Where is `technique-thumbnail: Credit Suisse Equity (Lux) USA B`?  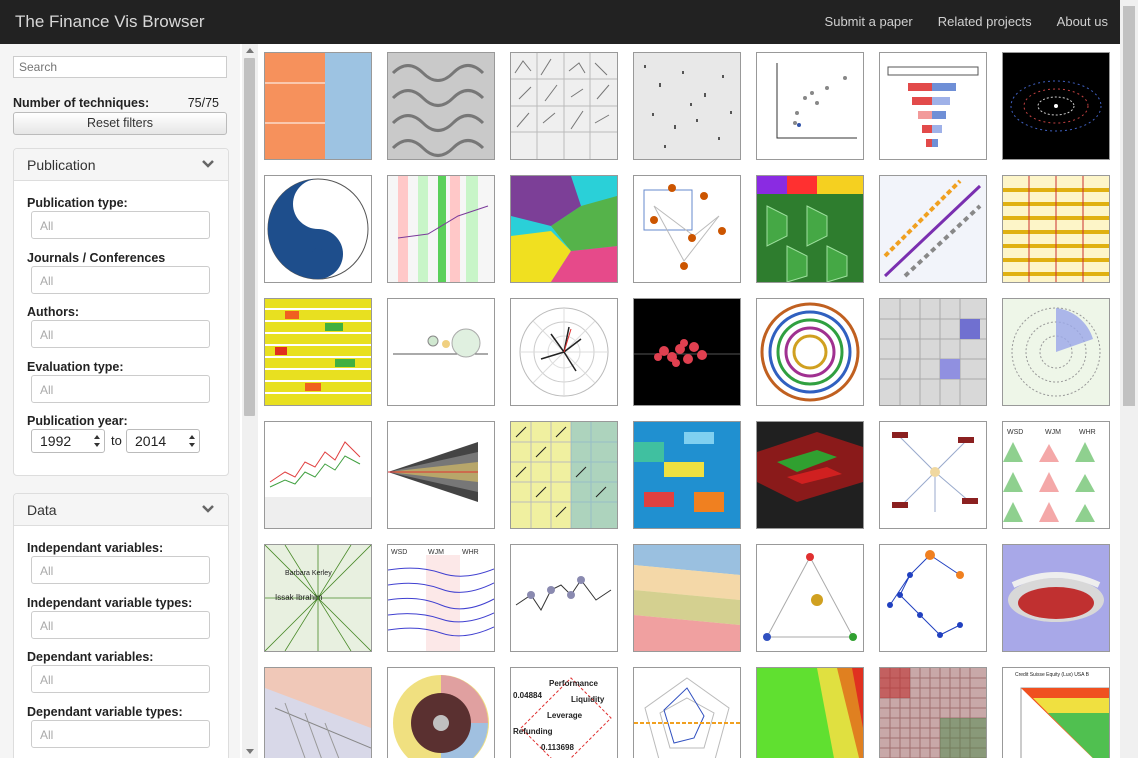
technique-thumbnail: Credit Suisse Equity (Lux) USA B is located at coordinates (1056, 712).